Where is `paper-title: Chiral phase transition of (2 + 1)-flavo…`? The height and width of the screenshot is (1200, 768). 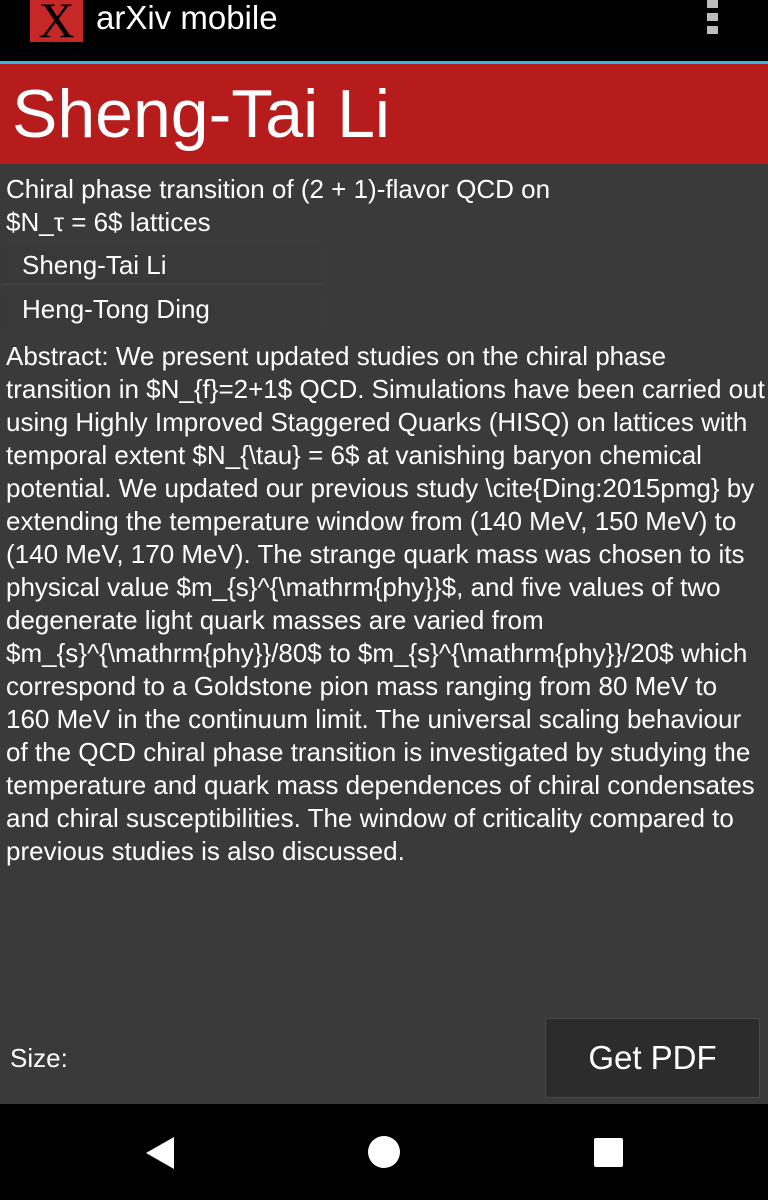 paper-title: Chiral phase transition of (2 + 1)-flavo… is located at coordinates (278, 205).